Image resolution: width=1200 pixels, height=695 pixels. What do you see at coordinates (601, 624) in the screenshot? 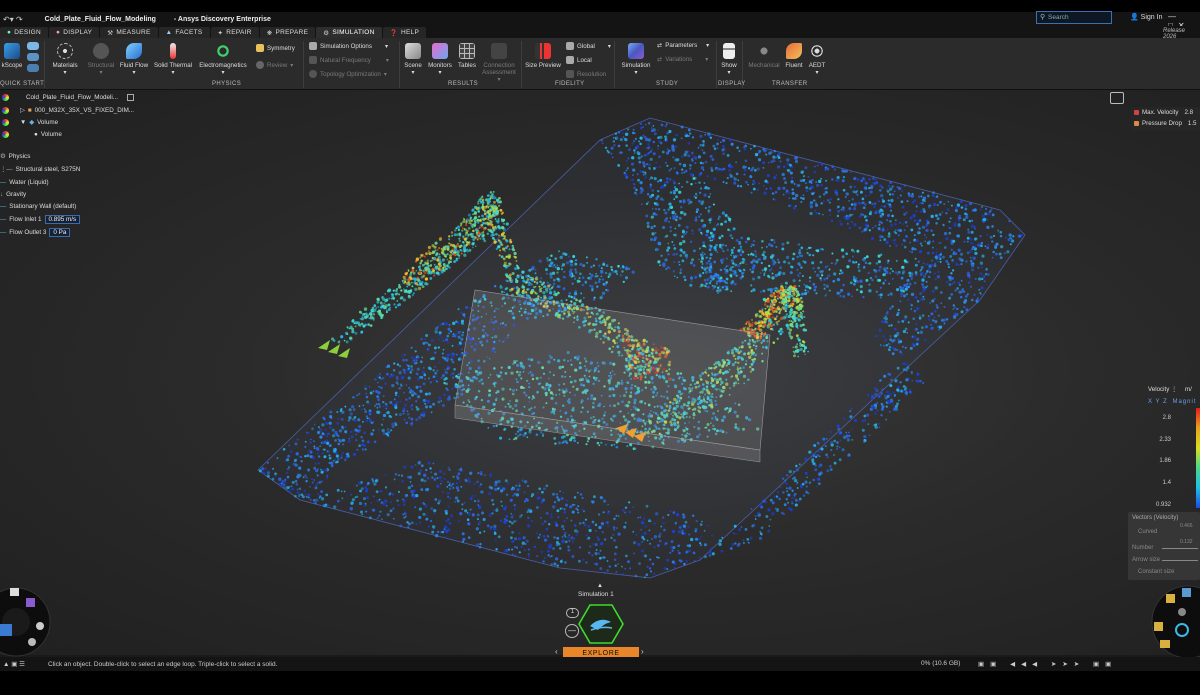
I see `simulation-hexagon-button` at bounding box center [601, 624].